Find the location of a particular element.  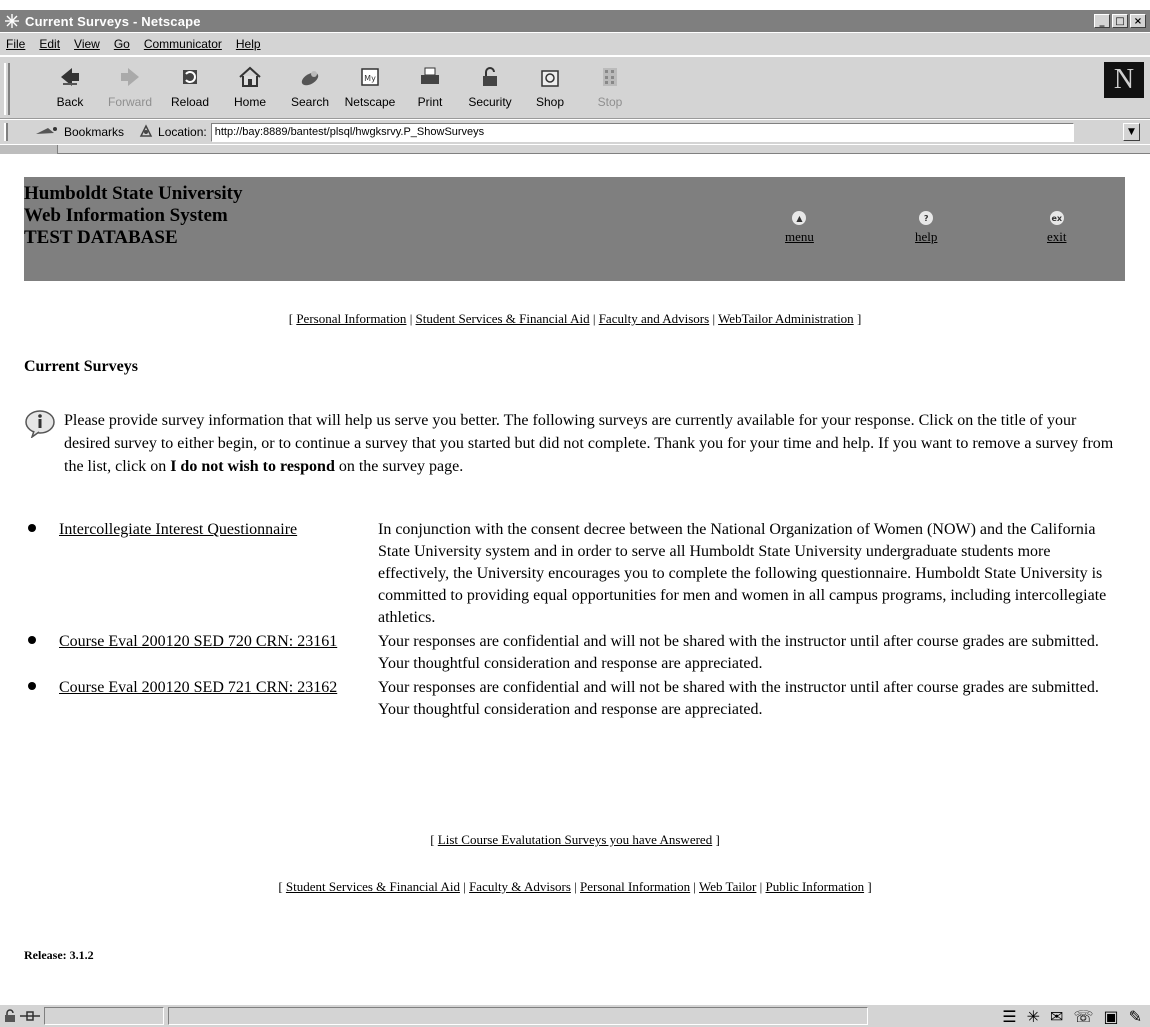

footer-faculty-advisors: Faculty & Advisors is located at coordinates (520, 886).